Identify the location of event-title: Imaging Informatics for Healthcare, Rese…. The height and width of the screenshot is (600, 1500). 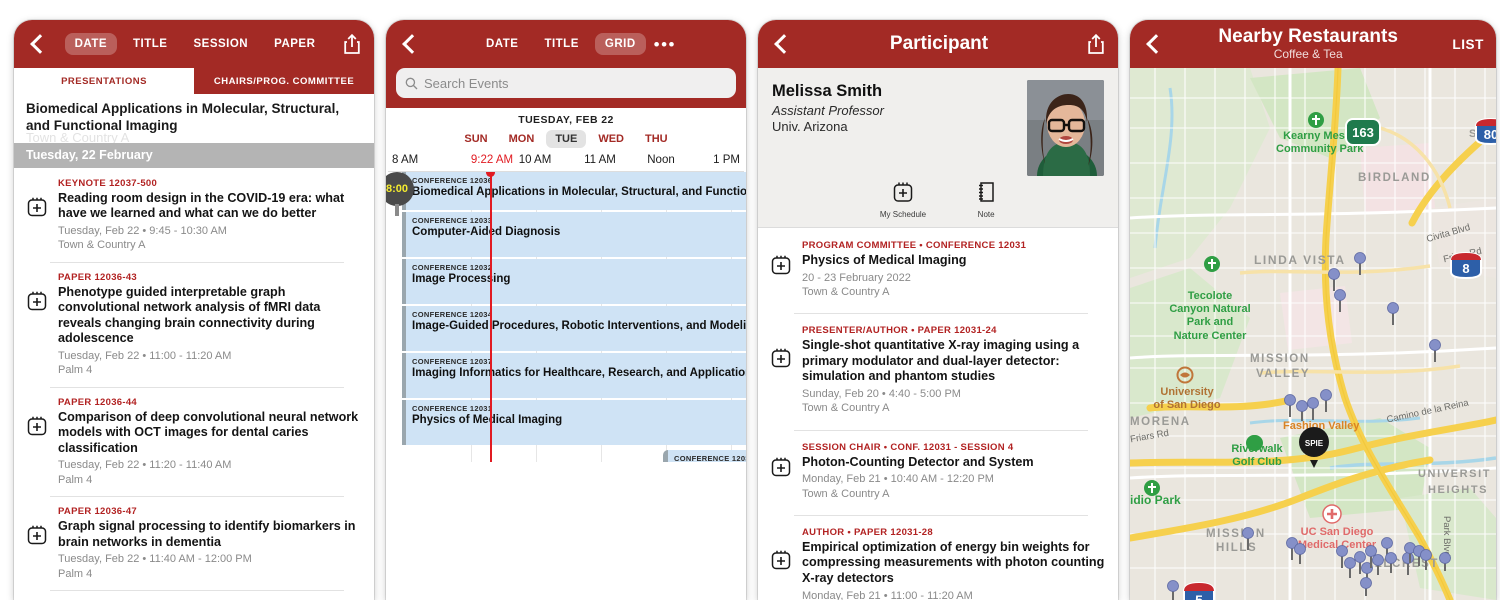
(579, 373).